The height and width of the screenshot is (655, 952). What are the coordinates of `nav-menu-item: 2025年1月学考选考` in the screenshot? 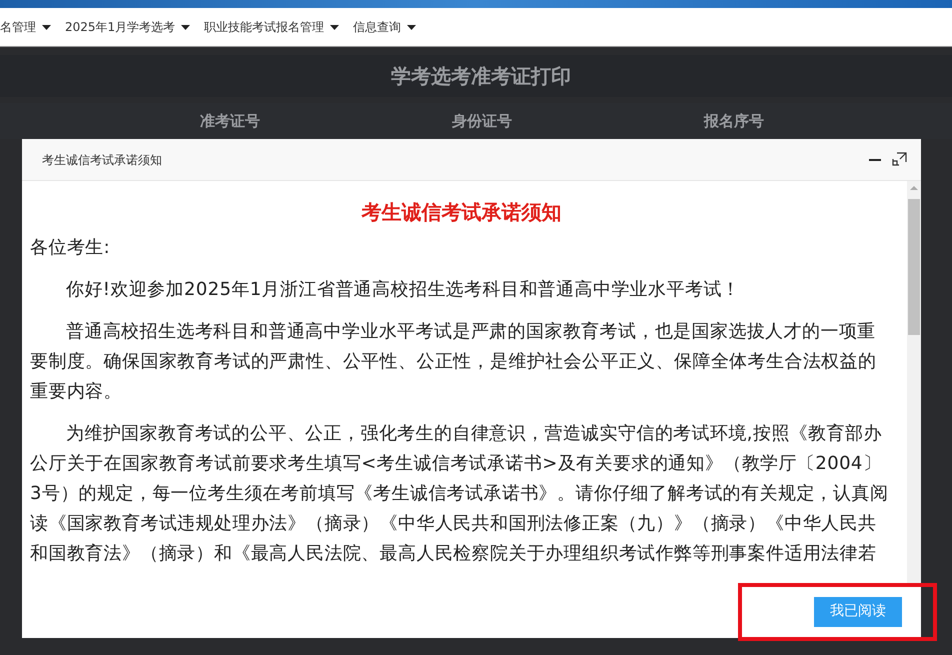 It's located at (127, 27).